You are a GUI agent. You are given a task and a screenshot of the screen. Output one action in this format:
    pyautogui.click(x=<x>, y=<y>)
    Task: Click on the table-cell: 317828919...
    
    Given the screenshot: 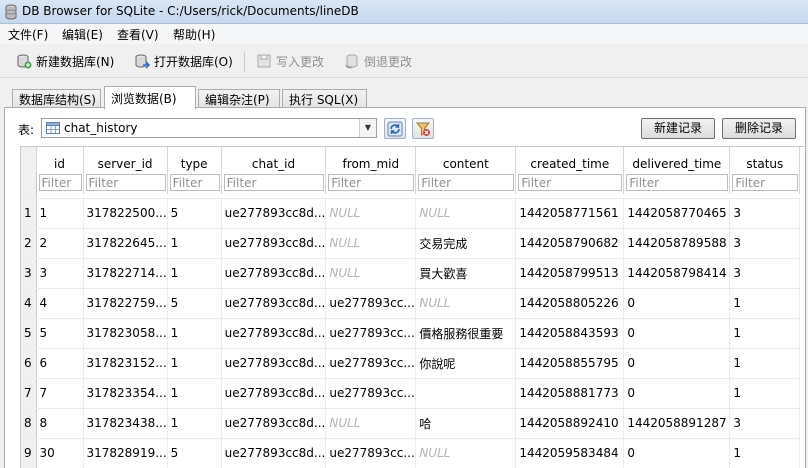 What is the action you would take?
    pyautogui.click(x=125, y=453)
    